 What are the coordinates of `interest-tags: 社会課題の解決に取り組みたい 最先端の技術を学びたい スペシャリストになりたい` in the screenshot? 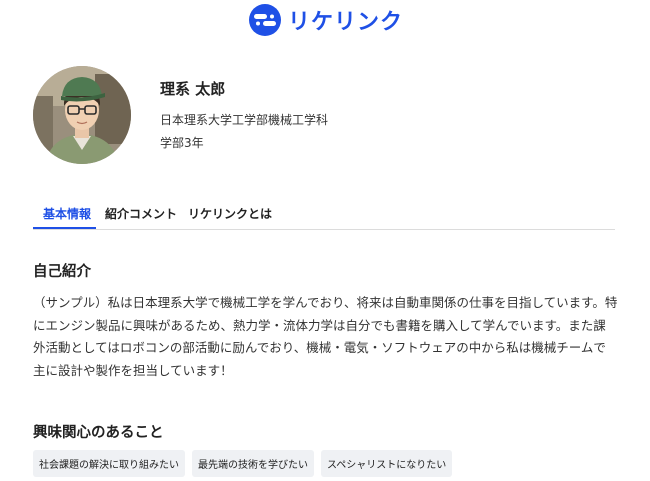 It's located at (243, 463).